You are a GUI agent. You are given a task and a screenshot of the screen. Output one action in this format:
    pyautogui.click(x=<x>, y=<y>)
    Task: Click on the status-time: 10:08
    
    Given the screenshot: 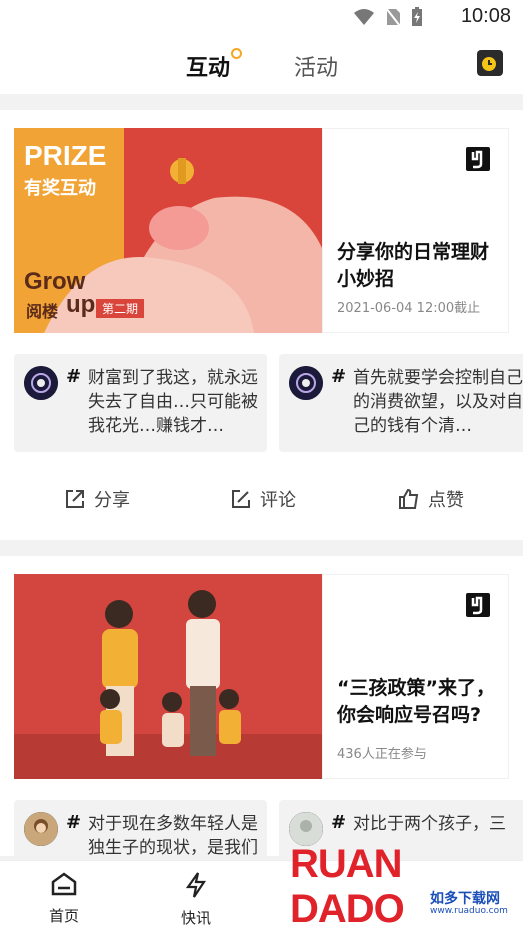 What is the action you would take?
    pyautogui.click(x=485, y=16)
    